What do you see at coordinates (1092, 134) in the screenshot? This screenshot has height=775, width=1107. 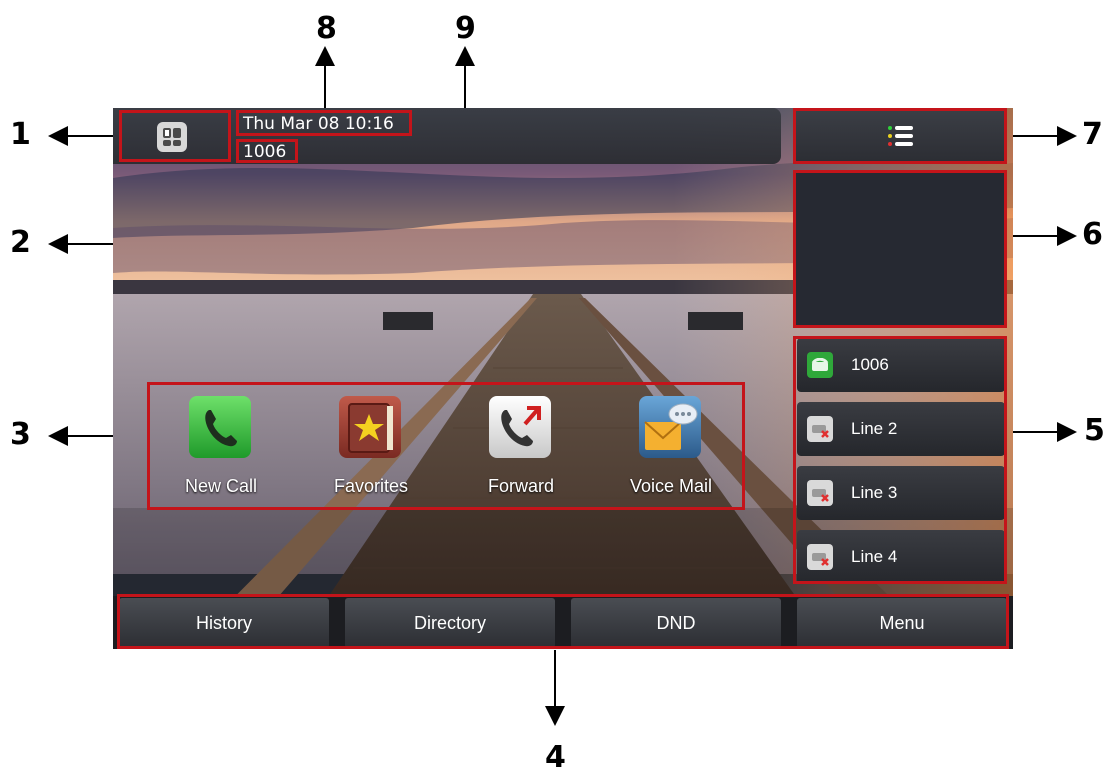 I see `callout-7: 7` at bounding box center [1092, 134].